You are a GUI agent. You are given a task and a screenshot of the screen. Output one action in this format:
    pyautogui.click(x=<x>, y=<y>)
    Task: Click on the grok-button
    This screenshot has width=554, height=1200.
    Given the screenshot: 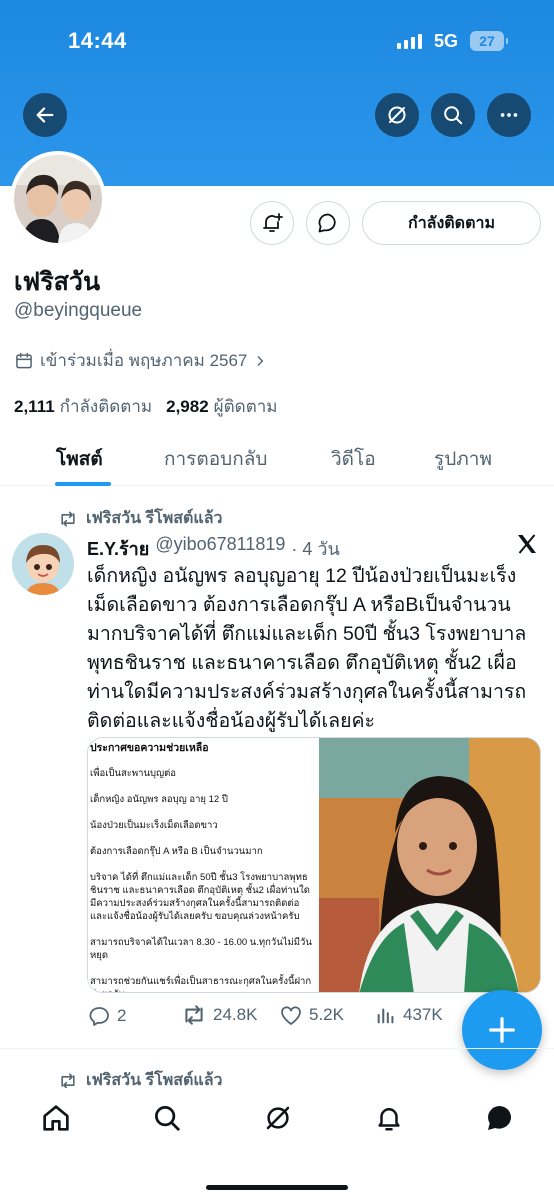 What is the action you would take?
    pyautogui.click(x=397, y=115)
    